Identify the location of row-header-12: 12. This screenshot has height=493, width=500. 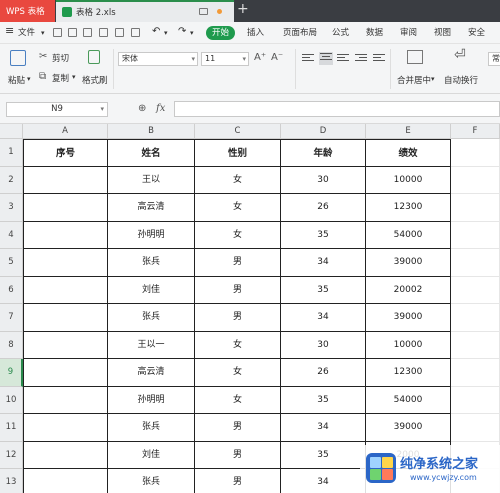
(11, 455).